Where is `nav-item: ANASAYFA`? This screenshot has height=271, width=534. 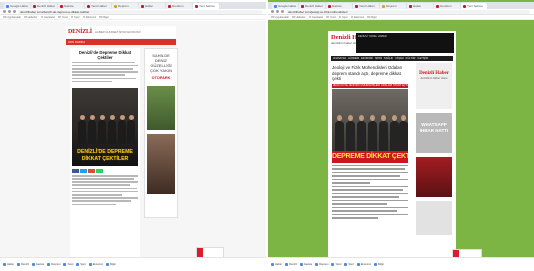 nav-item: ANASAYFA is located at coordinates (339, 58).